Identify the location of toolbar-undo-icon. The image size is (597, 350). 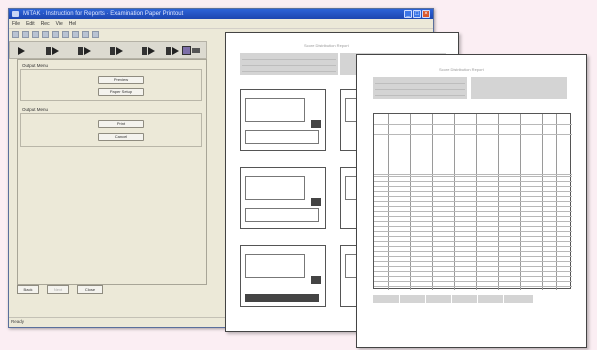
(75, 34).